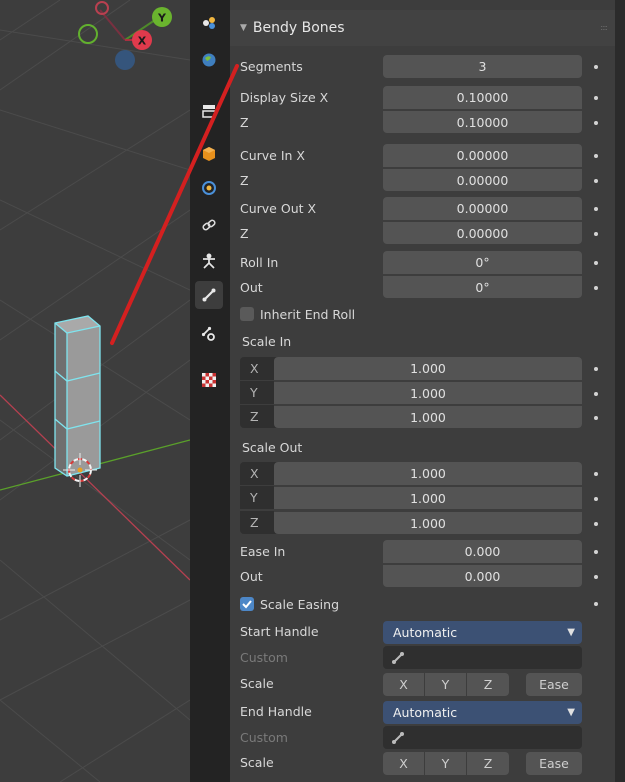 Image resolution: width=625 pixels, height=782 pixels. Describe the element at coordinates (209, 334) in the screenshot. I see `bone-constraints-tab-icon` at that location.